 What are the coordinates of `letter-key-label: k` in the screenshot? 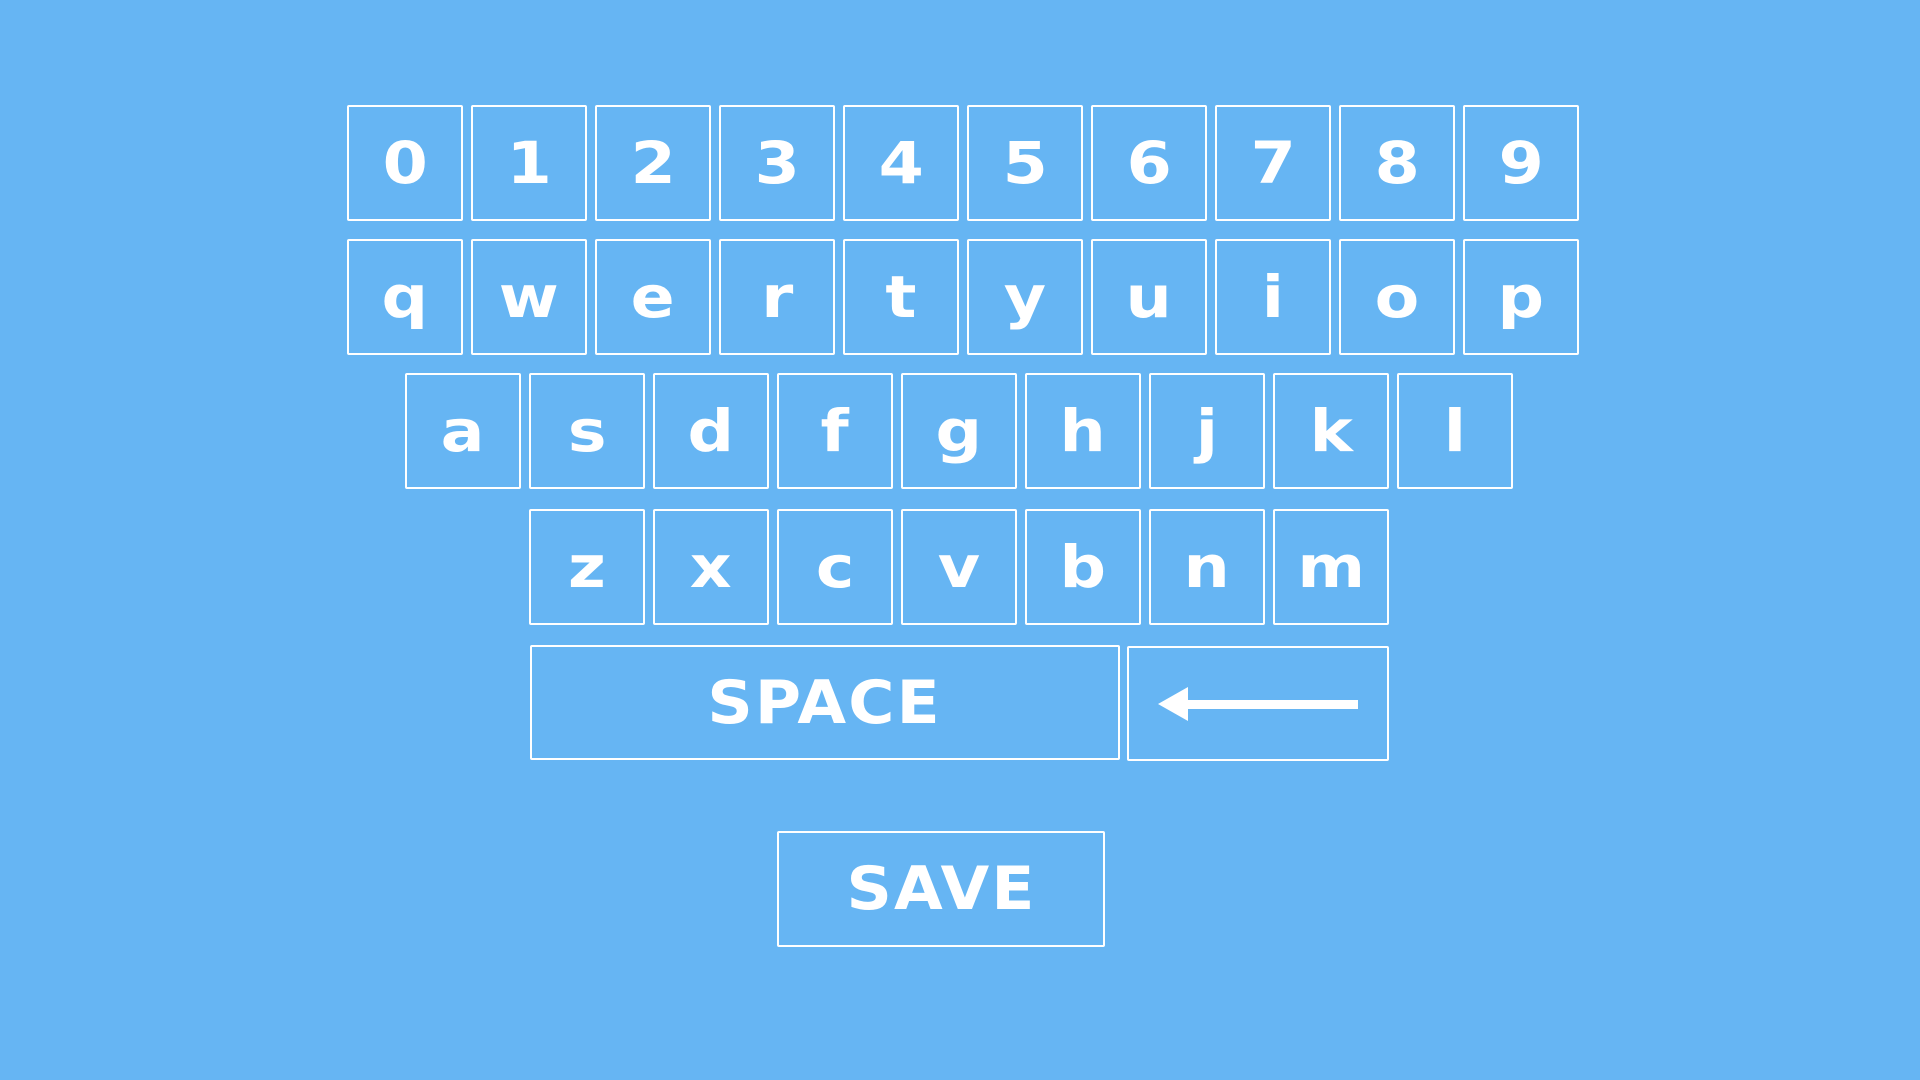 It's located at (1331, 431).